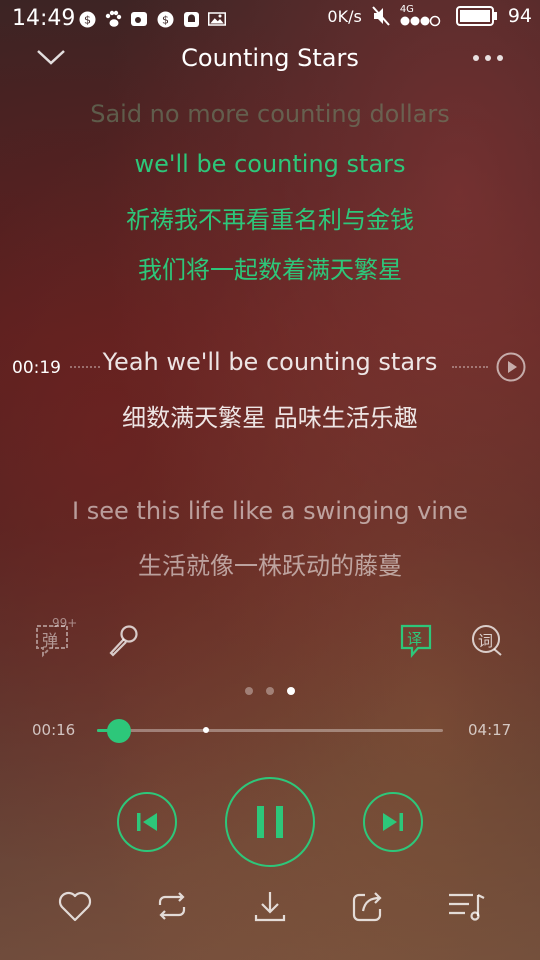 The image size is (540, 960). What do you see at coordinates (270, 730) in the screenshot?
I see `progress-track` at bounding box center [270, 730].